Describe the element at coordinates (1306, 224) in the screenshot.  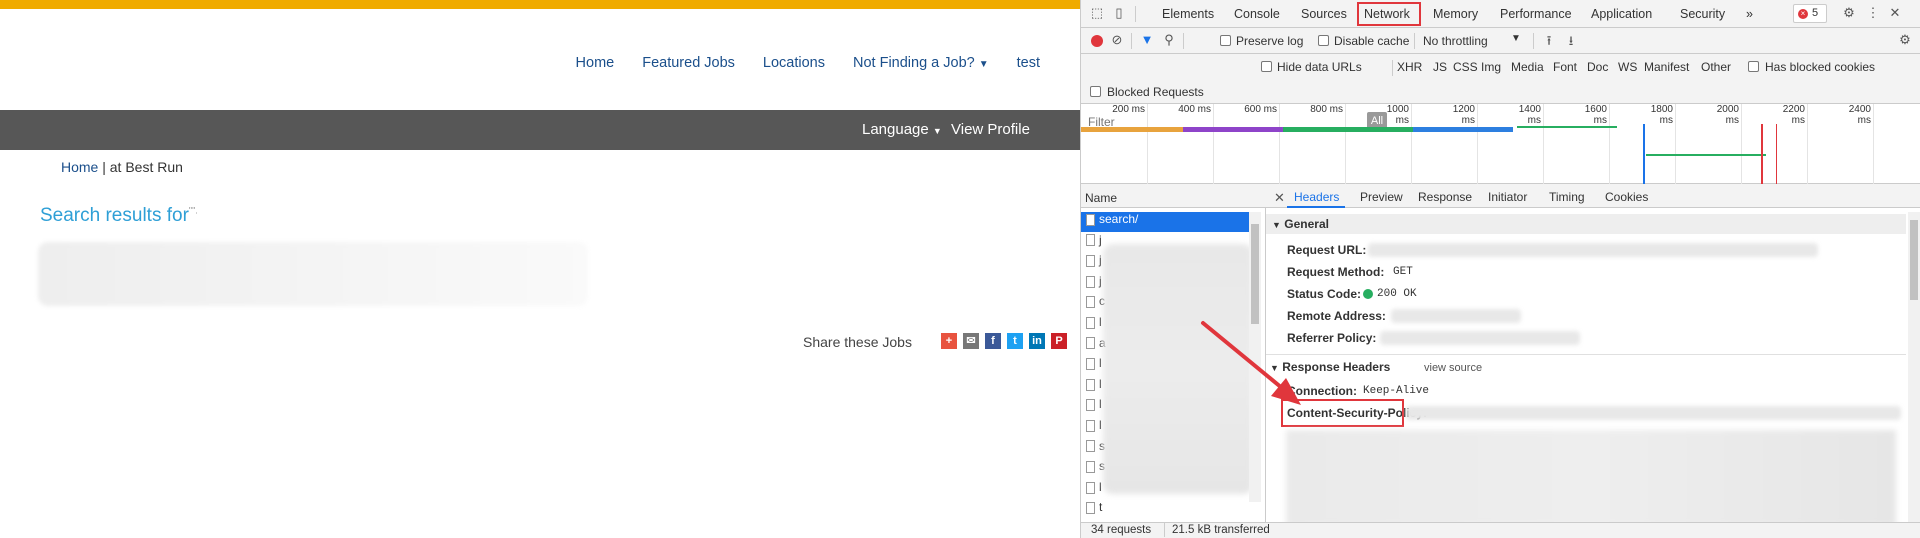
I see `general-title: General` at that location.